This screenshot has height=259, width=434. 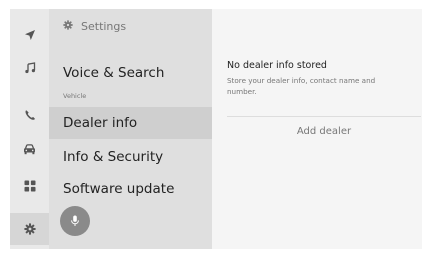 I want to click on nav-rail-settings, so click(x=29, y=229).